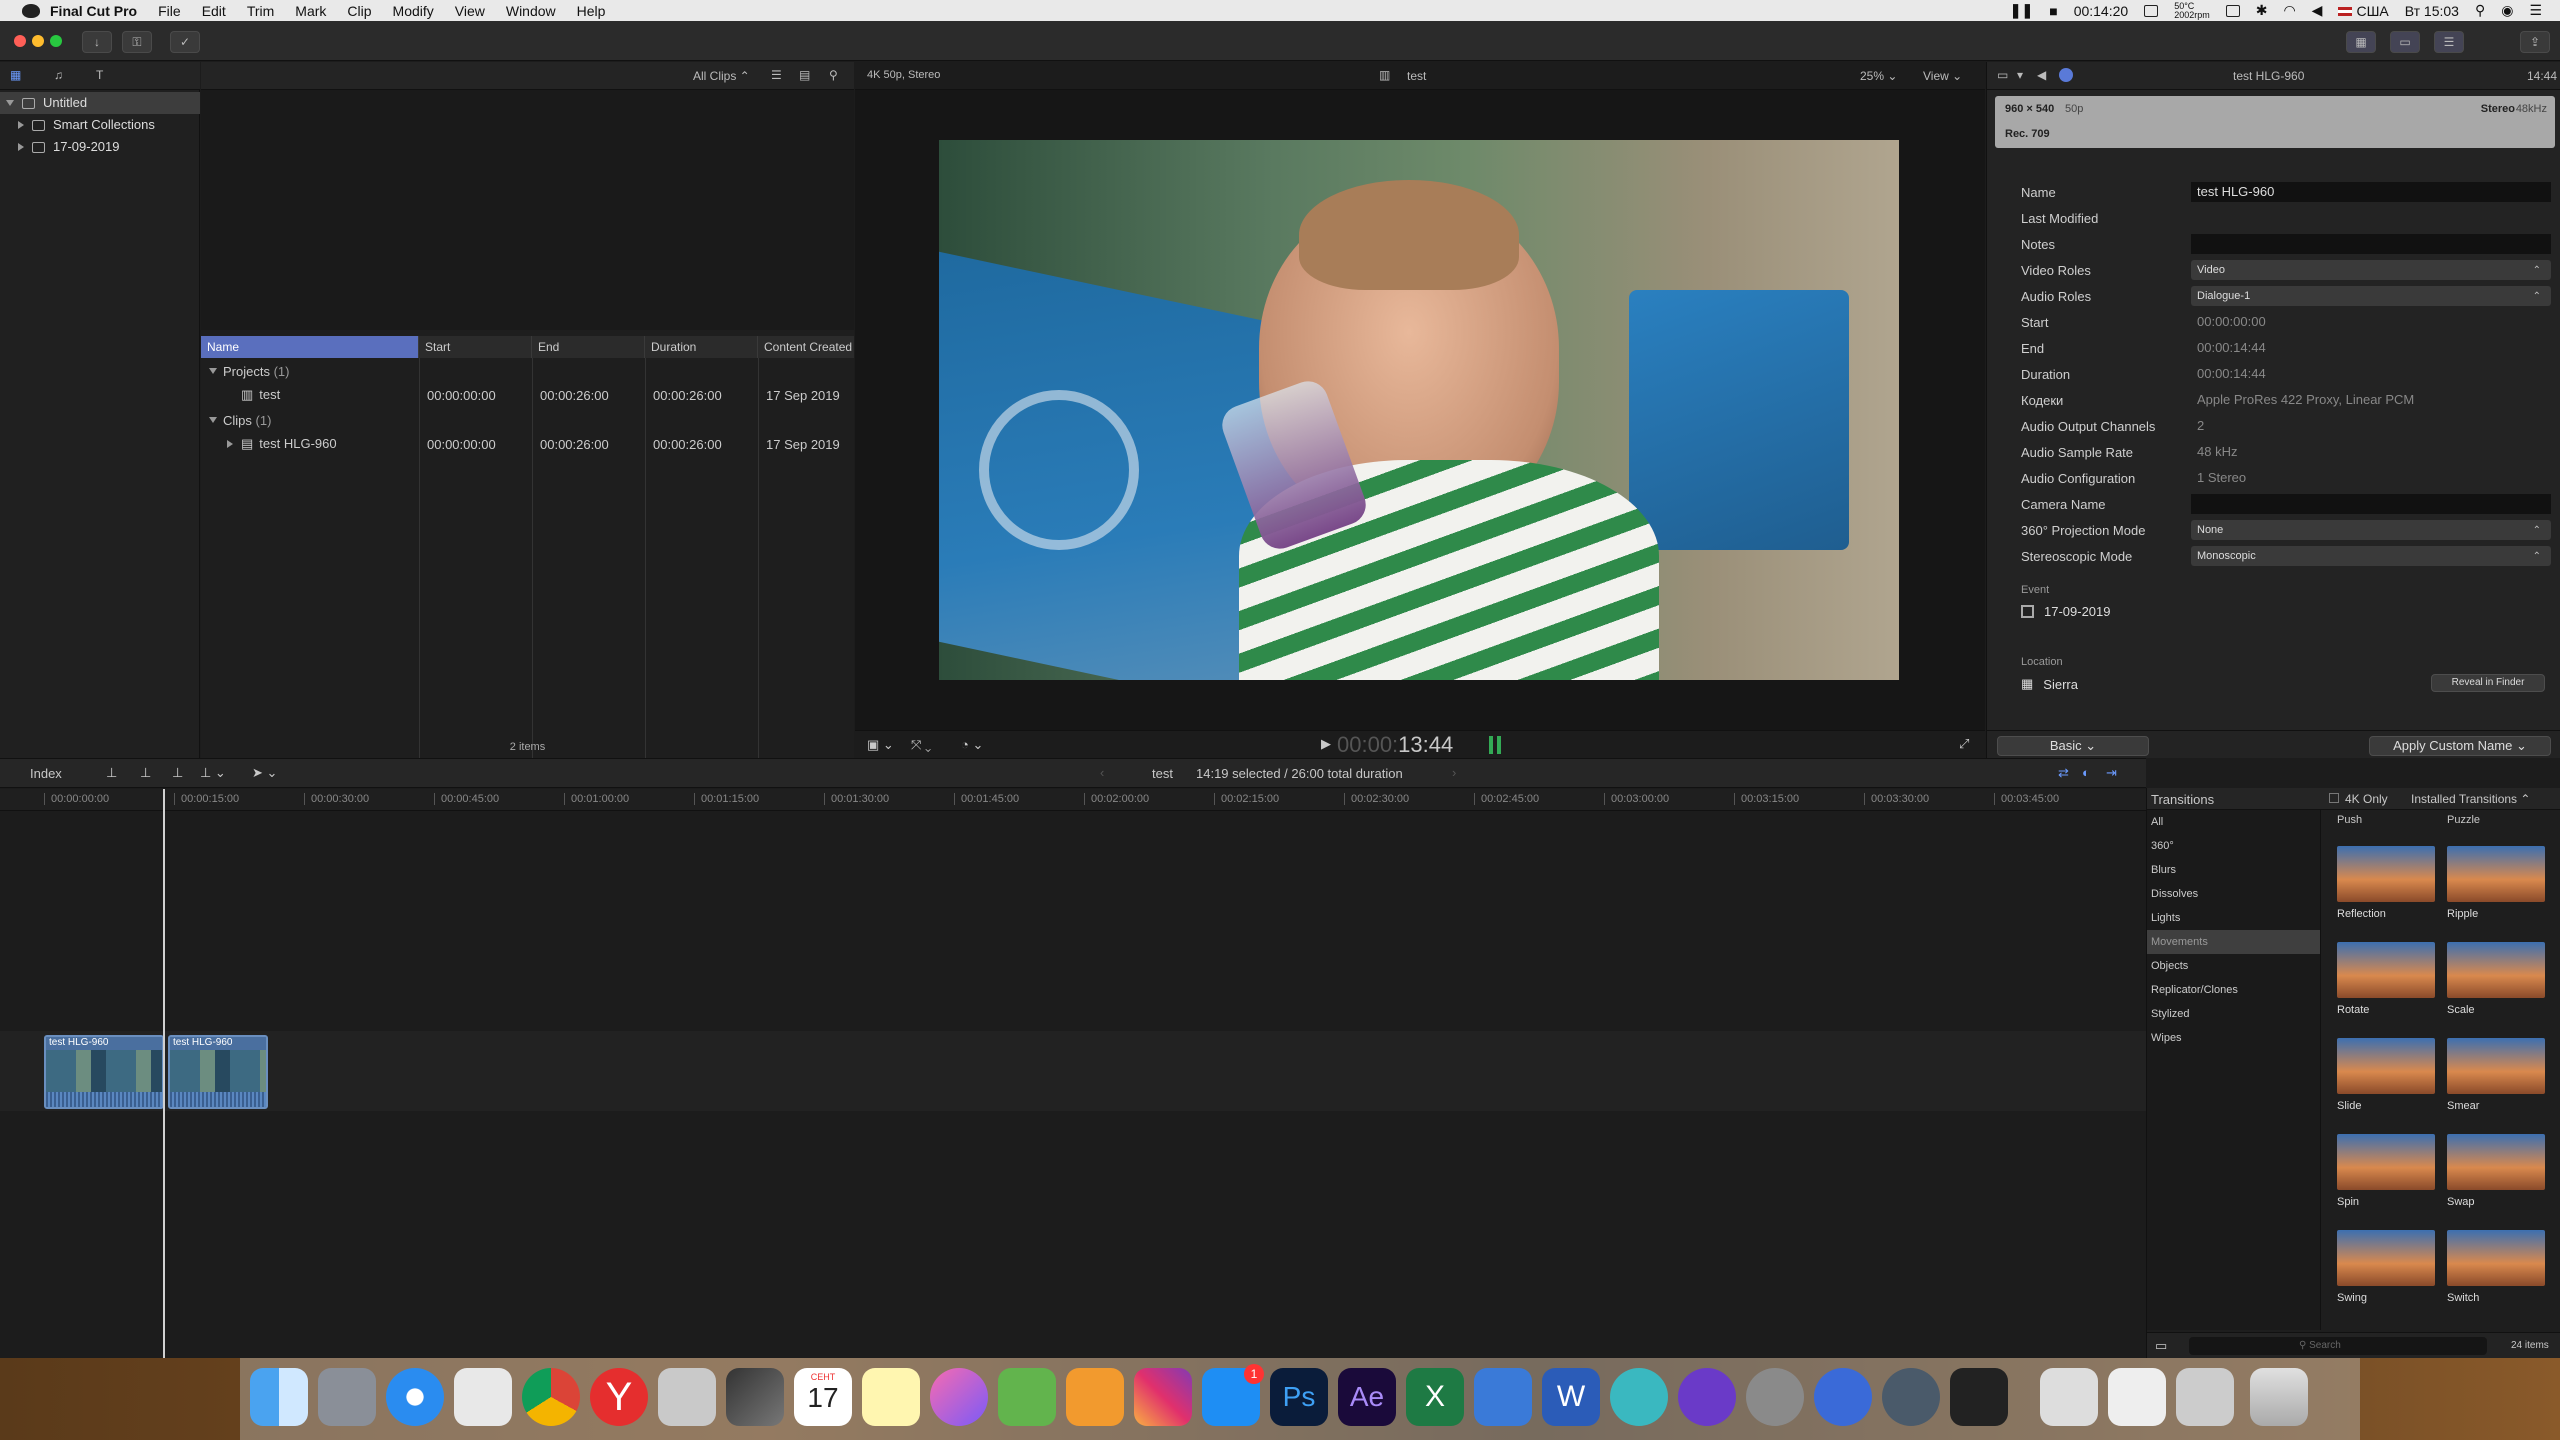 This screenshot has width=2560, height=1440. I want to click on preview-icon, so click(1979, 1397).